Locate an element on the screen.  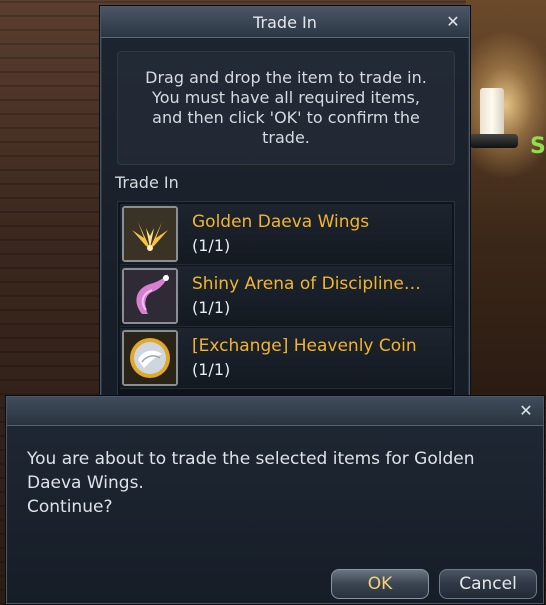
item-name: [Exchange] Heavenly Coin is located at coordinates (304, 346).